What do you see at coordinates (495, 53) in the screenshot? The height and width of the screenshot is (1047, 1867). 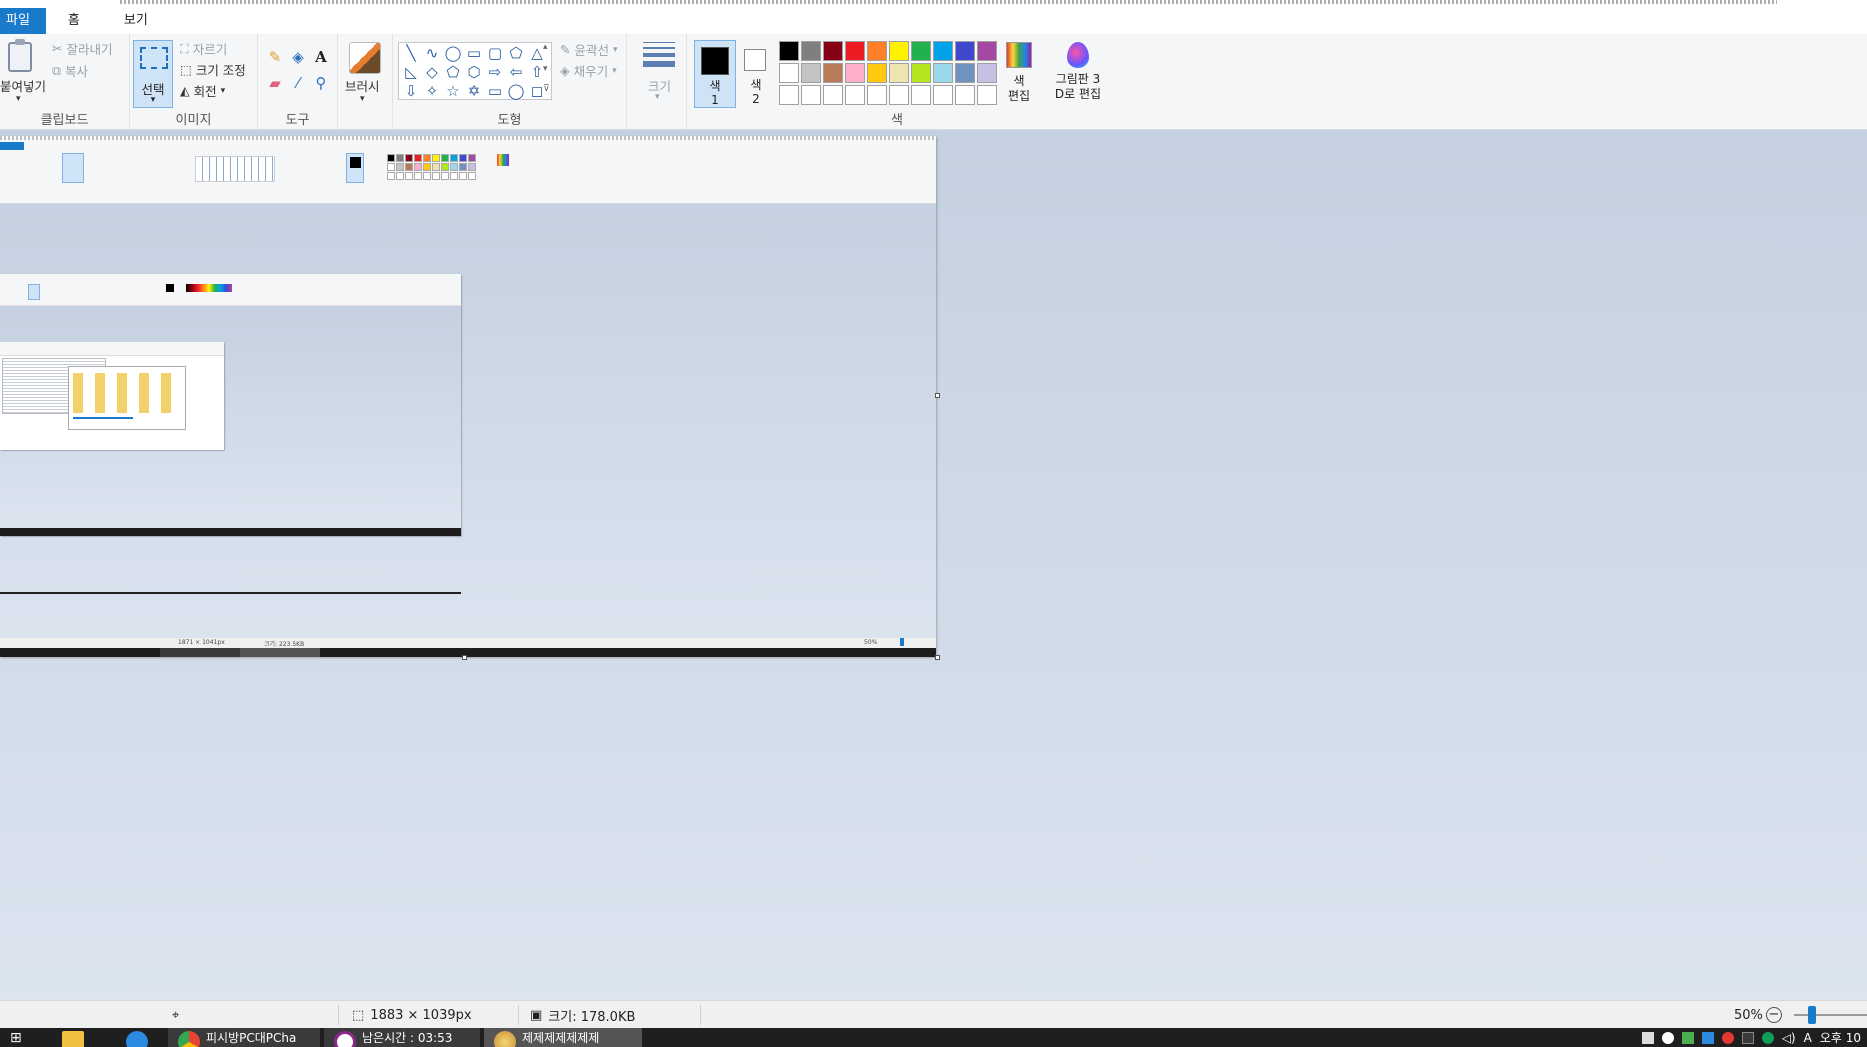 I see `shape-item: ▢` at bounding box center [495, 53].